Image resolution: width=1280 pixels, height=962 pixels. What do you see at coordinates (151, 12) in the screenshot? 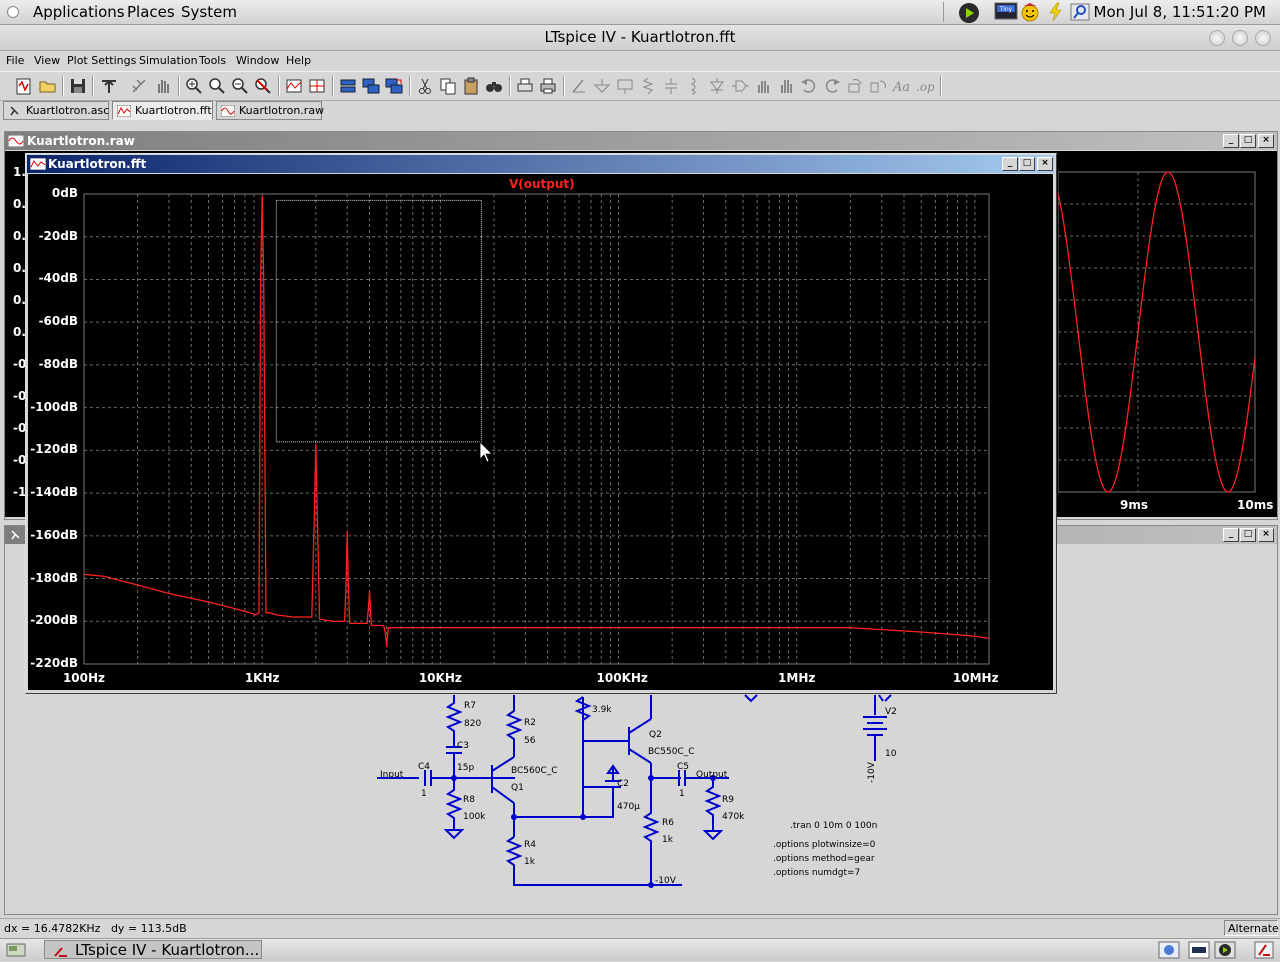
I see `places-menu: Places` at bounding box center [151, 12].